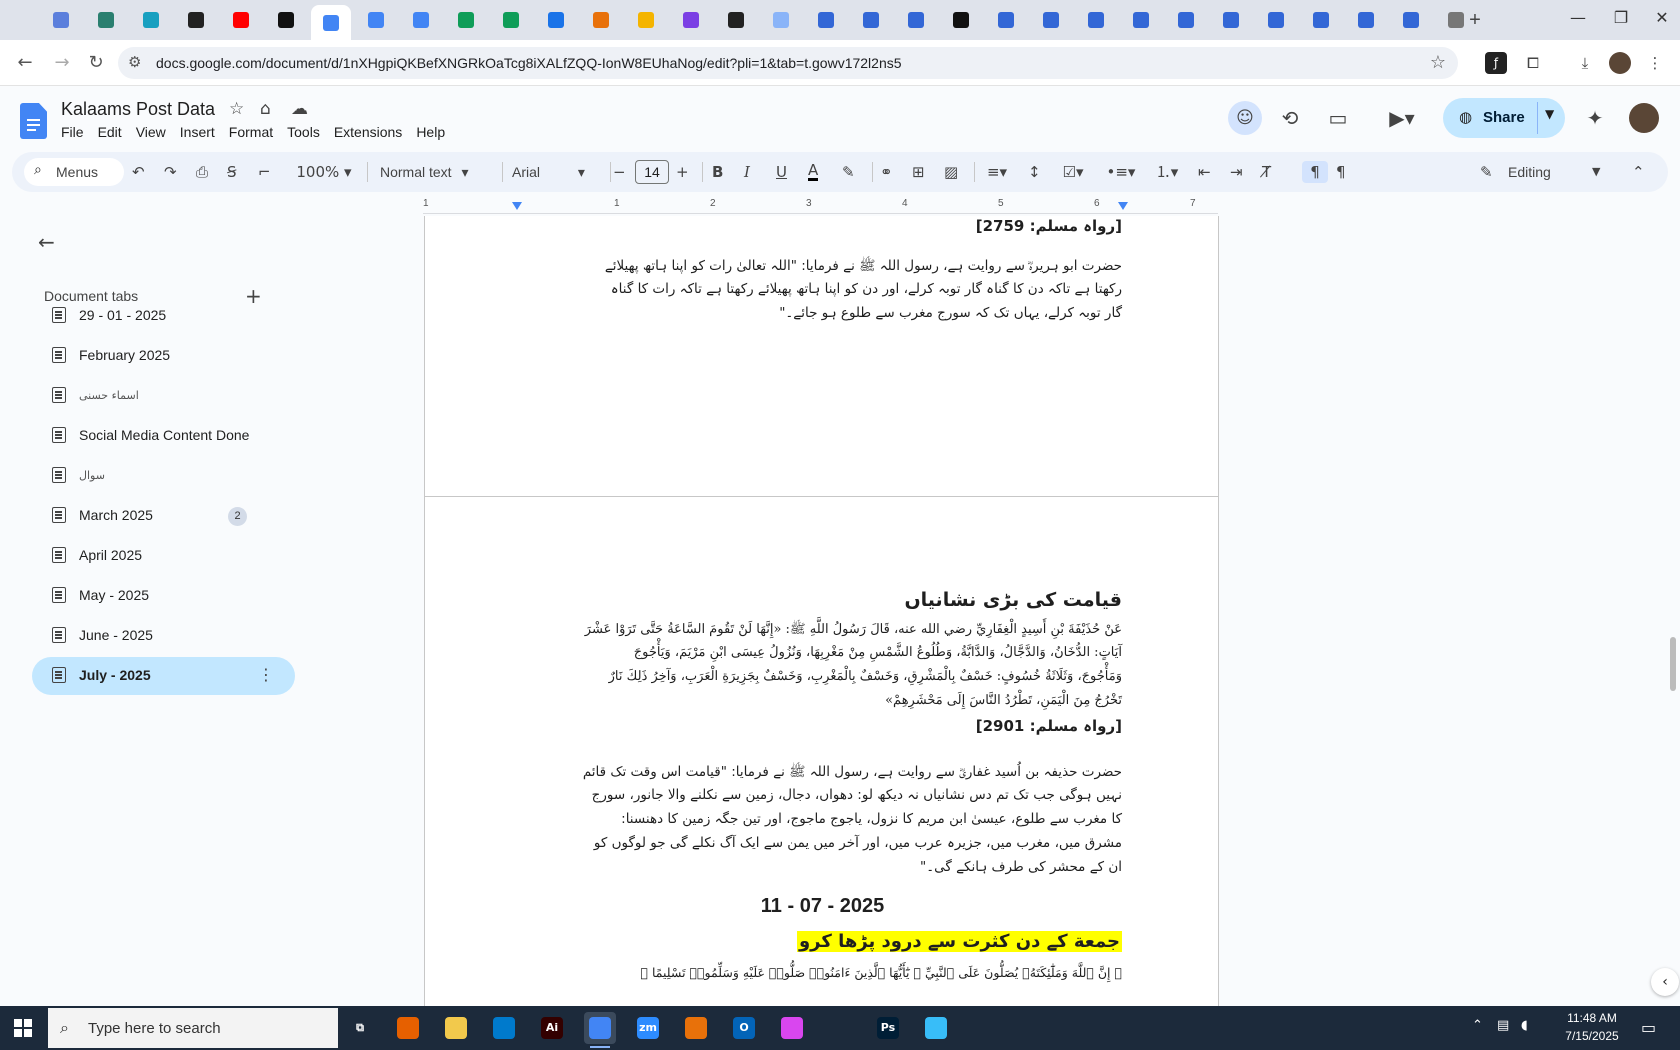 The image size is (1680, 1050). Describe the element at coordinates (1477, 1025) in the screenshot. I see `tray-chevron-icon: ⌃` at that location.